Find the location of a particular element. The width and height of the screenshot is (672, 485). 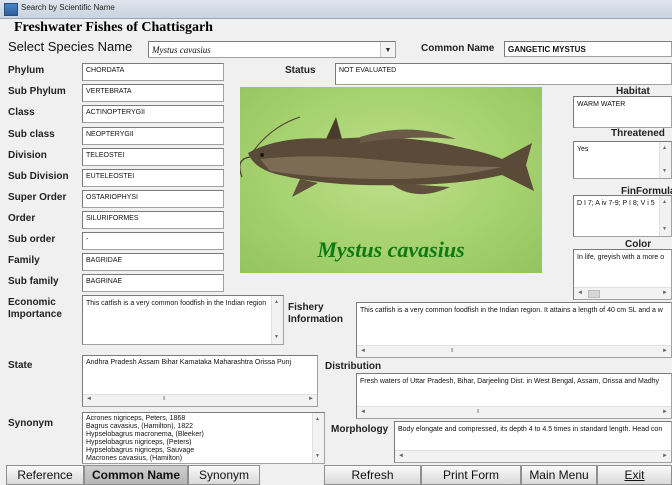

threatened-field: Yes ▲ ▼ is located at coordinates (622, 160).